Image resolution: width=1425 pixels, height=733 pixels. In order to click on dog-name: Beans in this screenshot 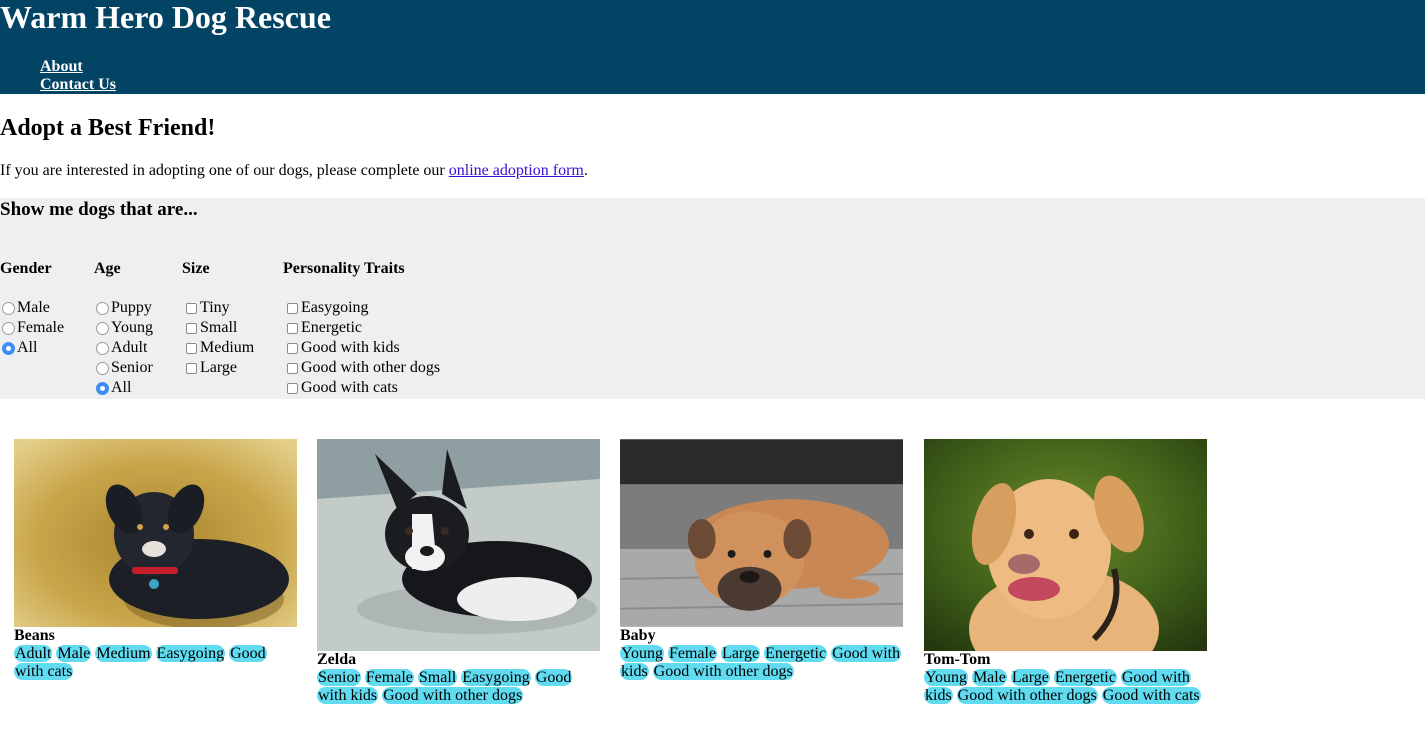, I will do `click(34, 635)`.